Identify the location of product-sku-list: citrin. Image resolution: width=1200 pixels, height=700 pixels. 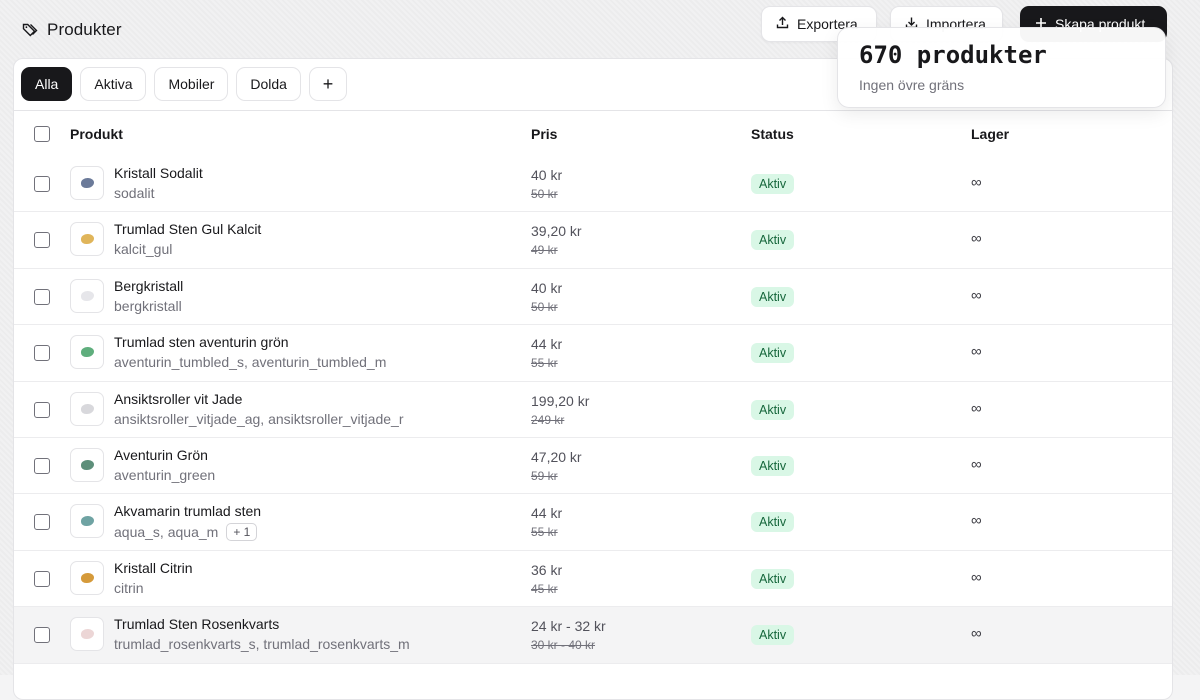
(129, 588).